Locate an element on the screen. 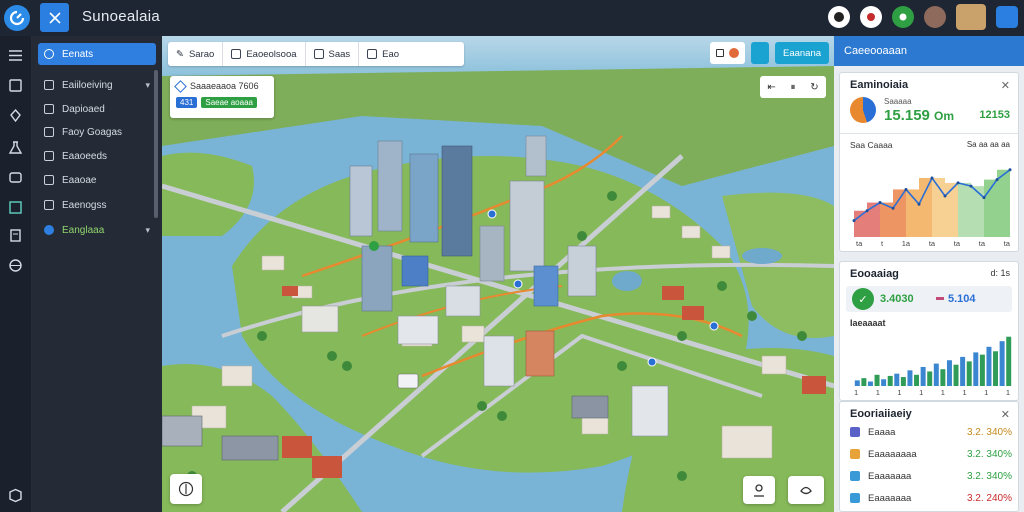 The height and width of the screenshot is (512, 1024). row-color-icon is located at coordinates (855, 498).